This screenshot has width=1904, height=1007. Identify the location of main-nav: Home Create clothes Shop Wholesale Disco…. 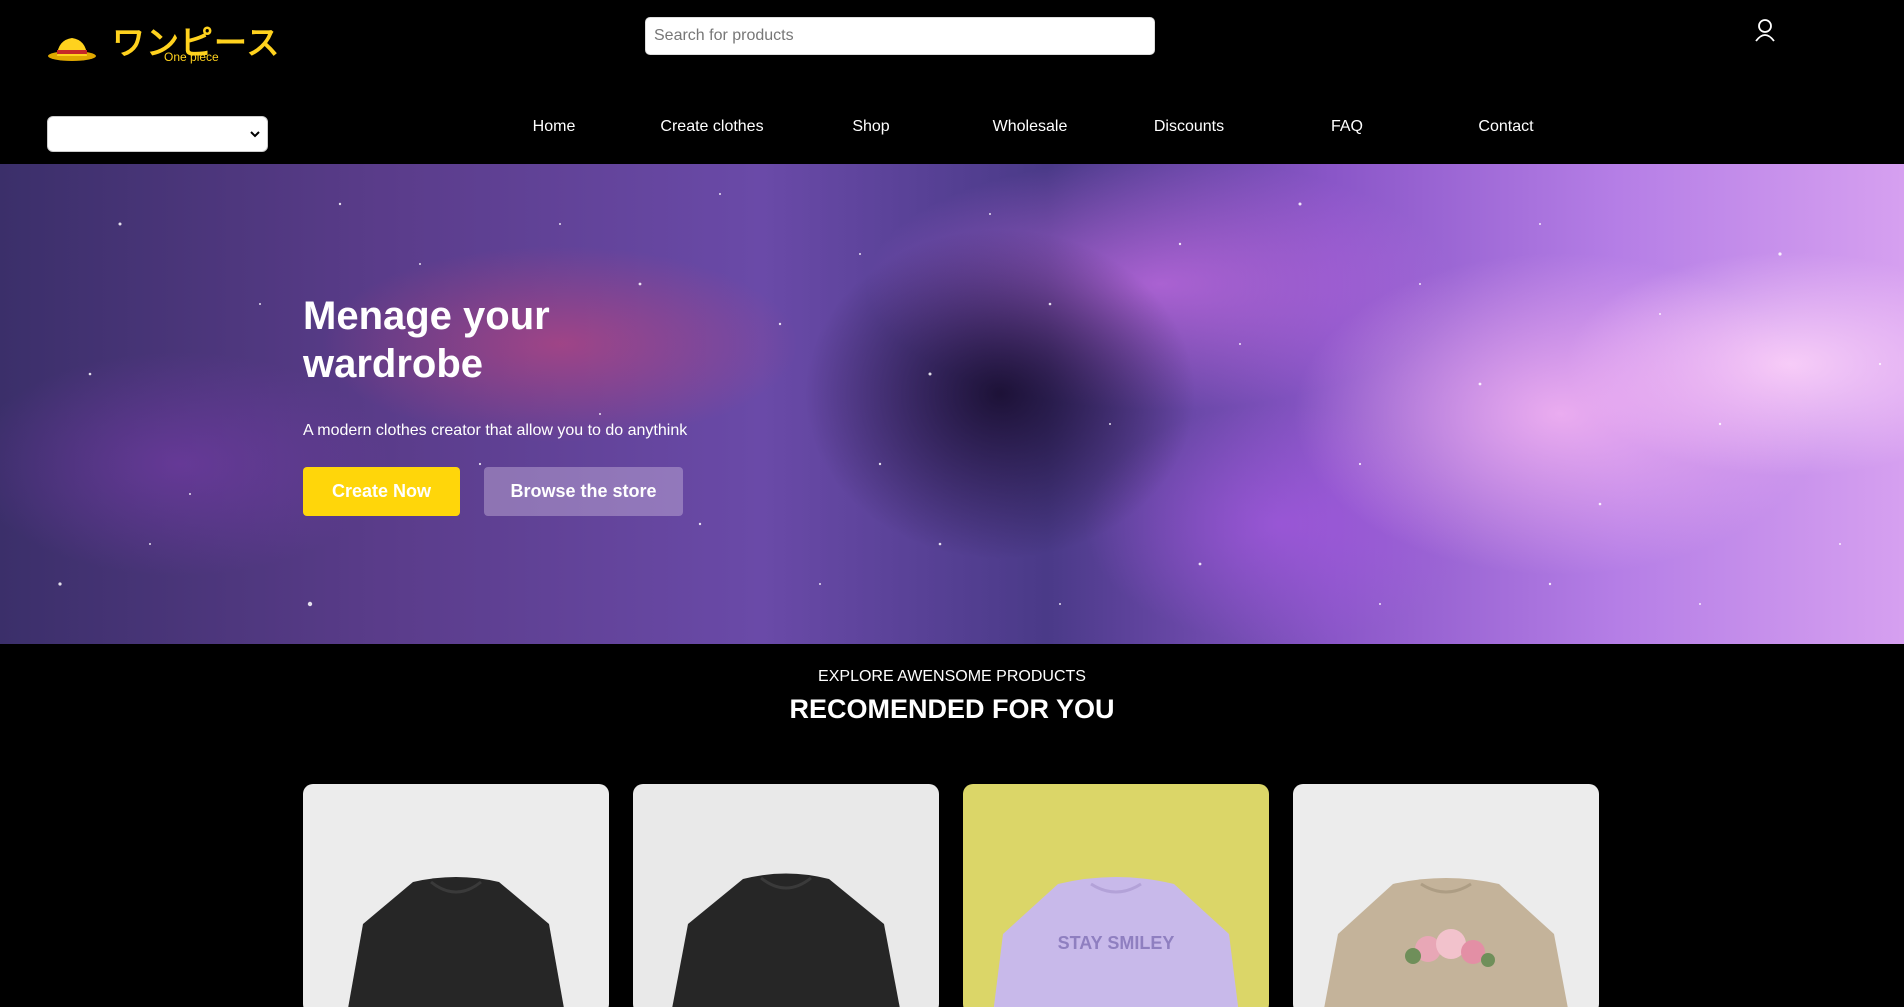
(952, 133).